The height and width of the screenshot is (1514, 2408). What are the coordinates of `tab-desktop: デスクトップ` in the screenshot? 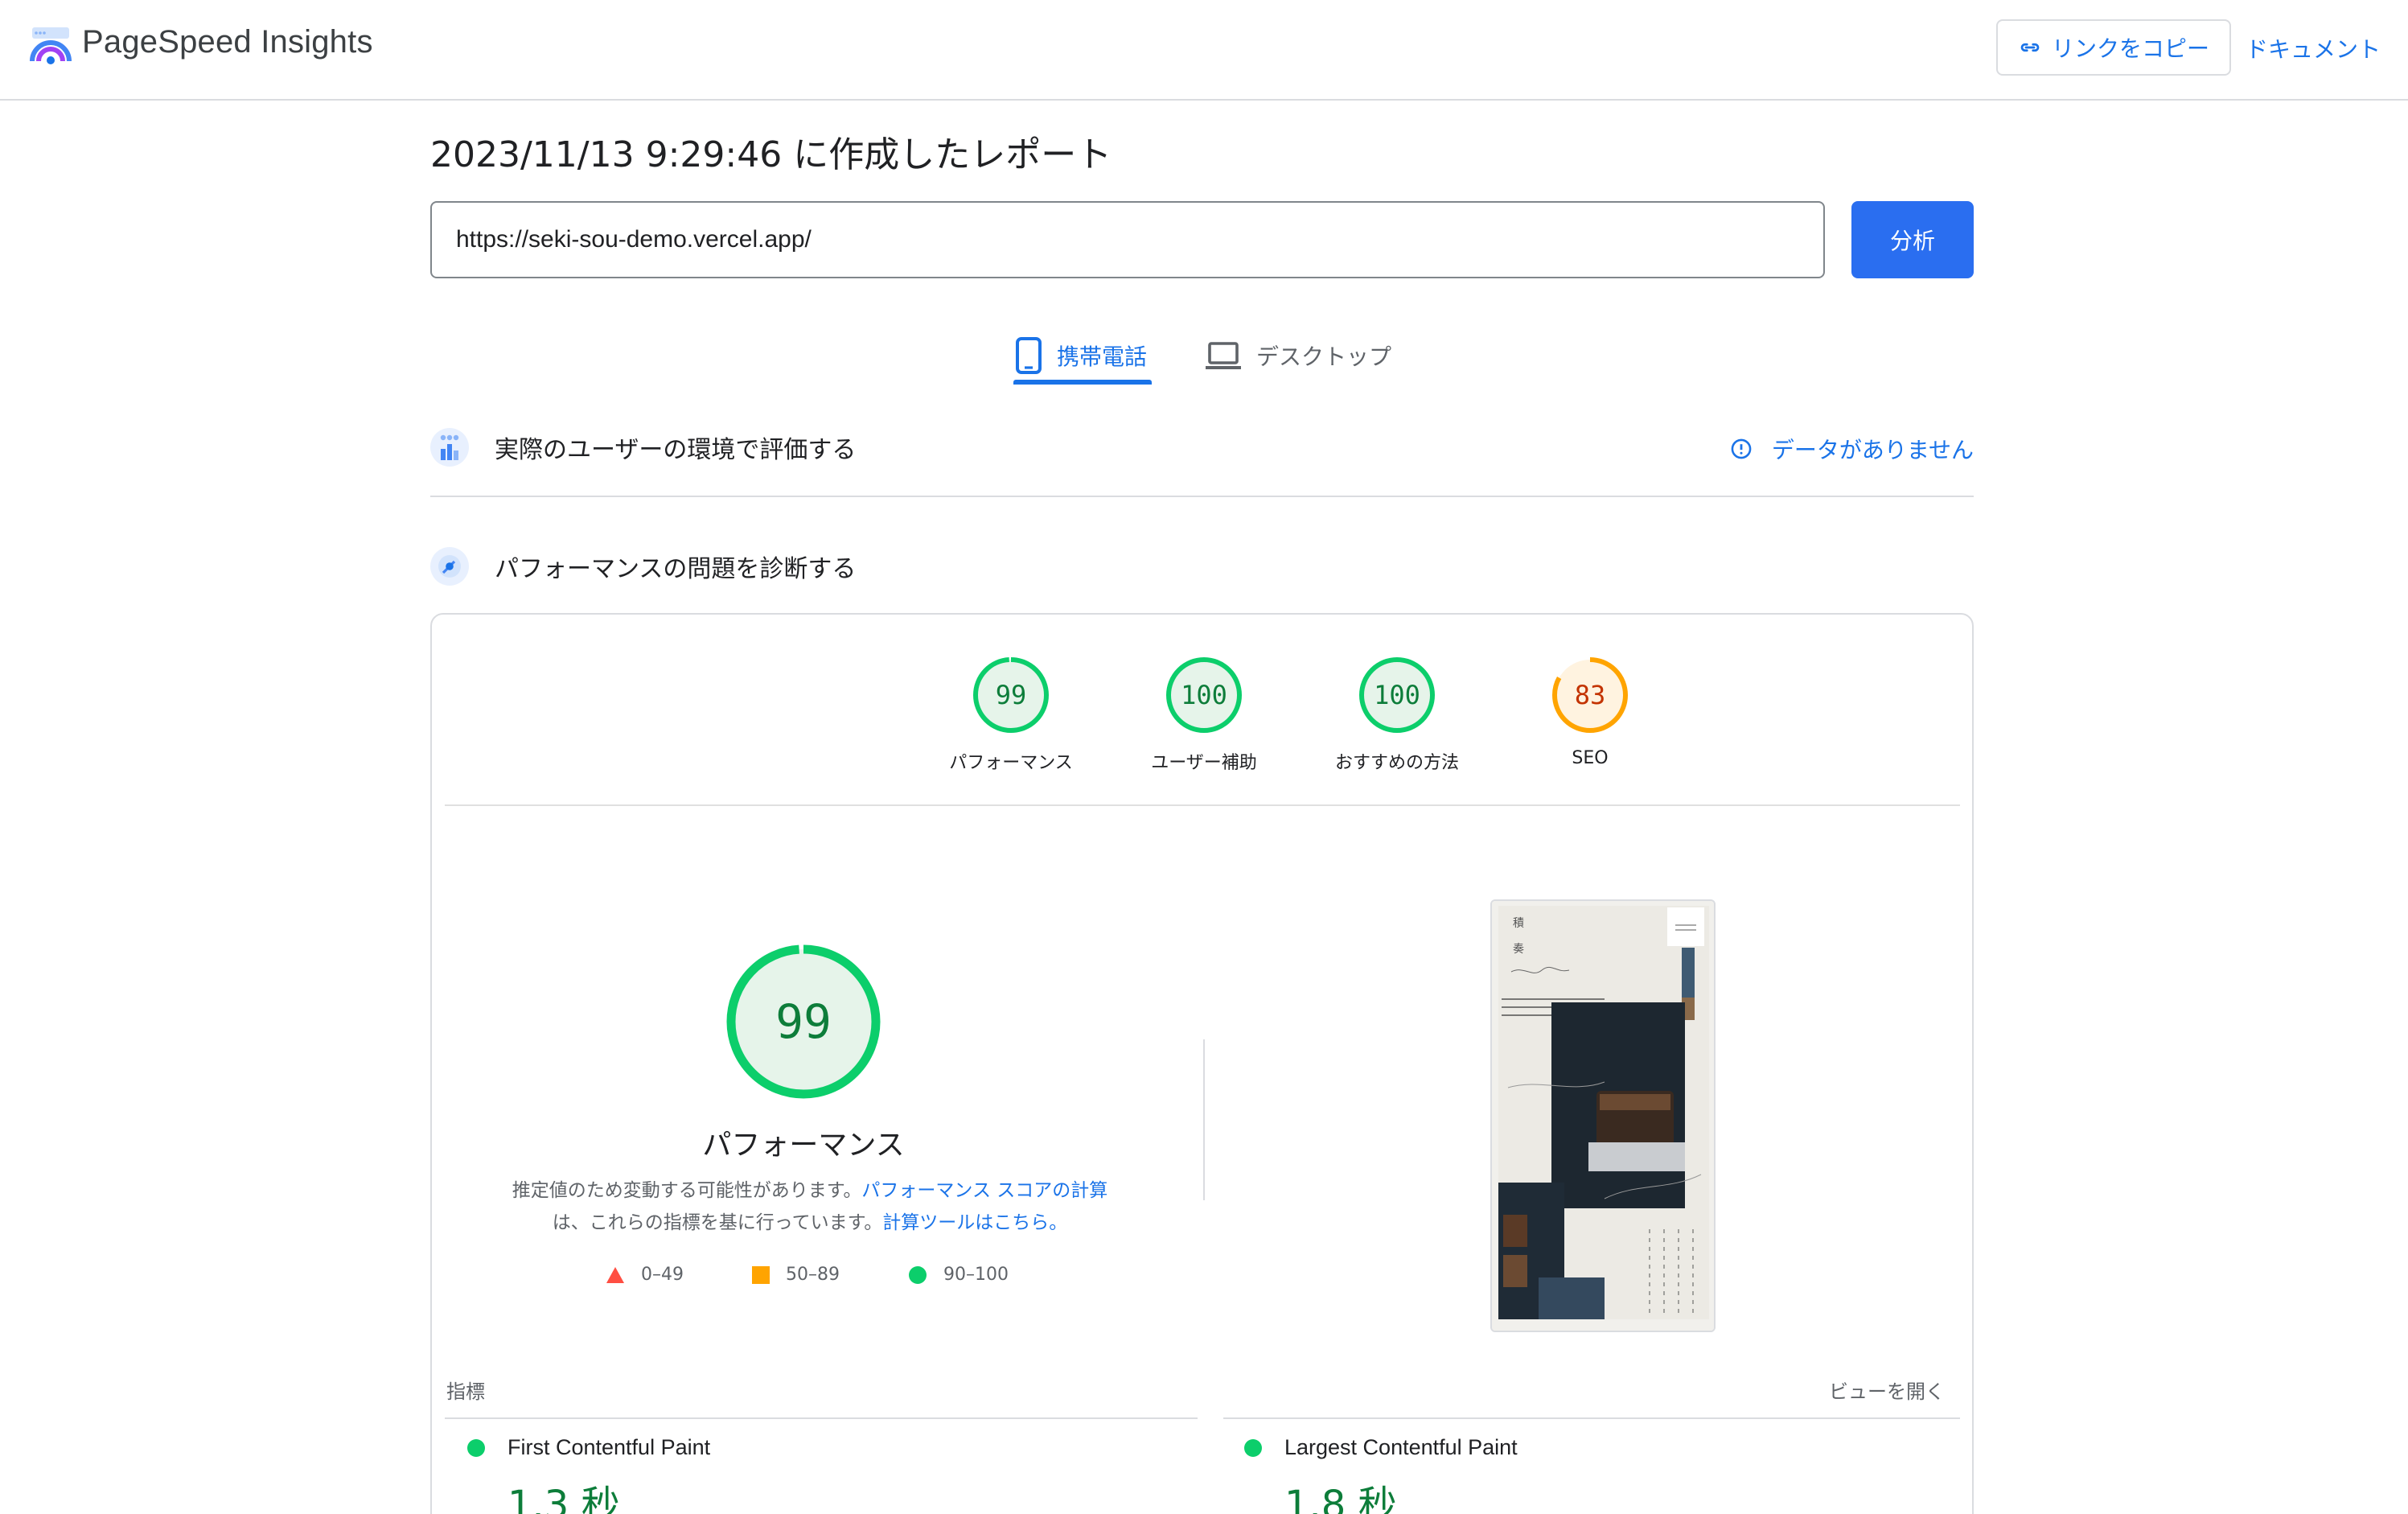 It's located at (1298, 355).